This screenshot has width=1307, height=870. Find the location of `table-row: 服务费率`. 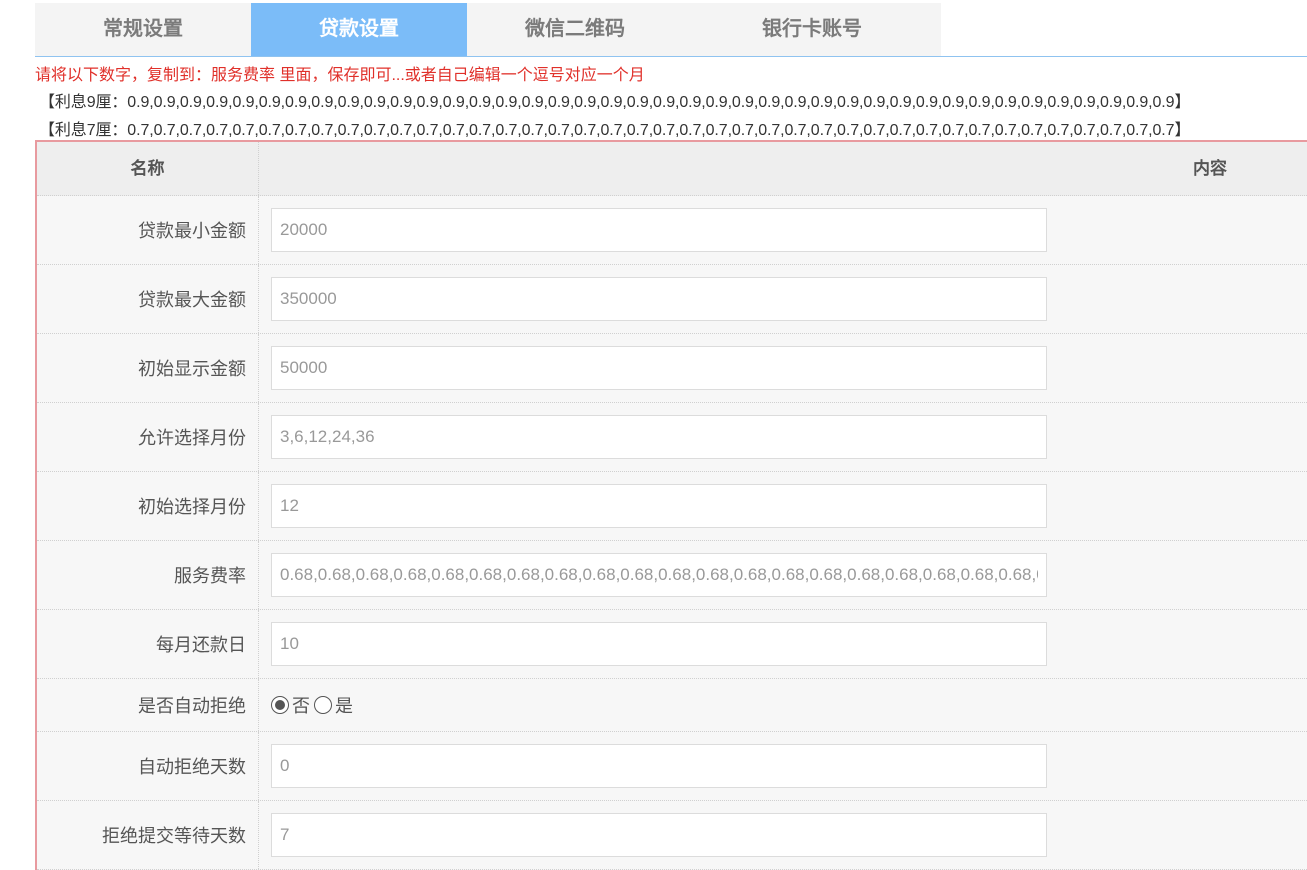

table-row: 服务费率 is located at coordinates (672, 575).